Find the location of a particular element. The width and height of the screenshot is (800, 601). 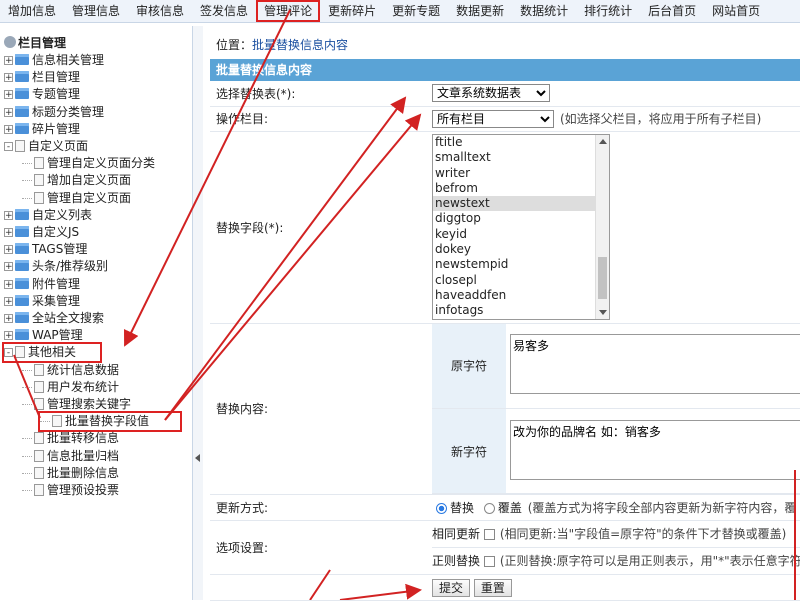

tree-item: + 附件管理 is located at coordinates (42, 284).